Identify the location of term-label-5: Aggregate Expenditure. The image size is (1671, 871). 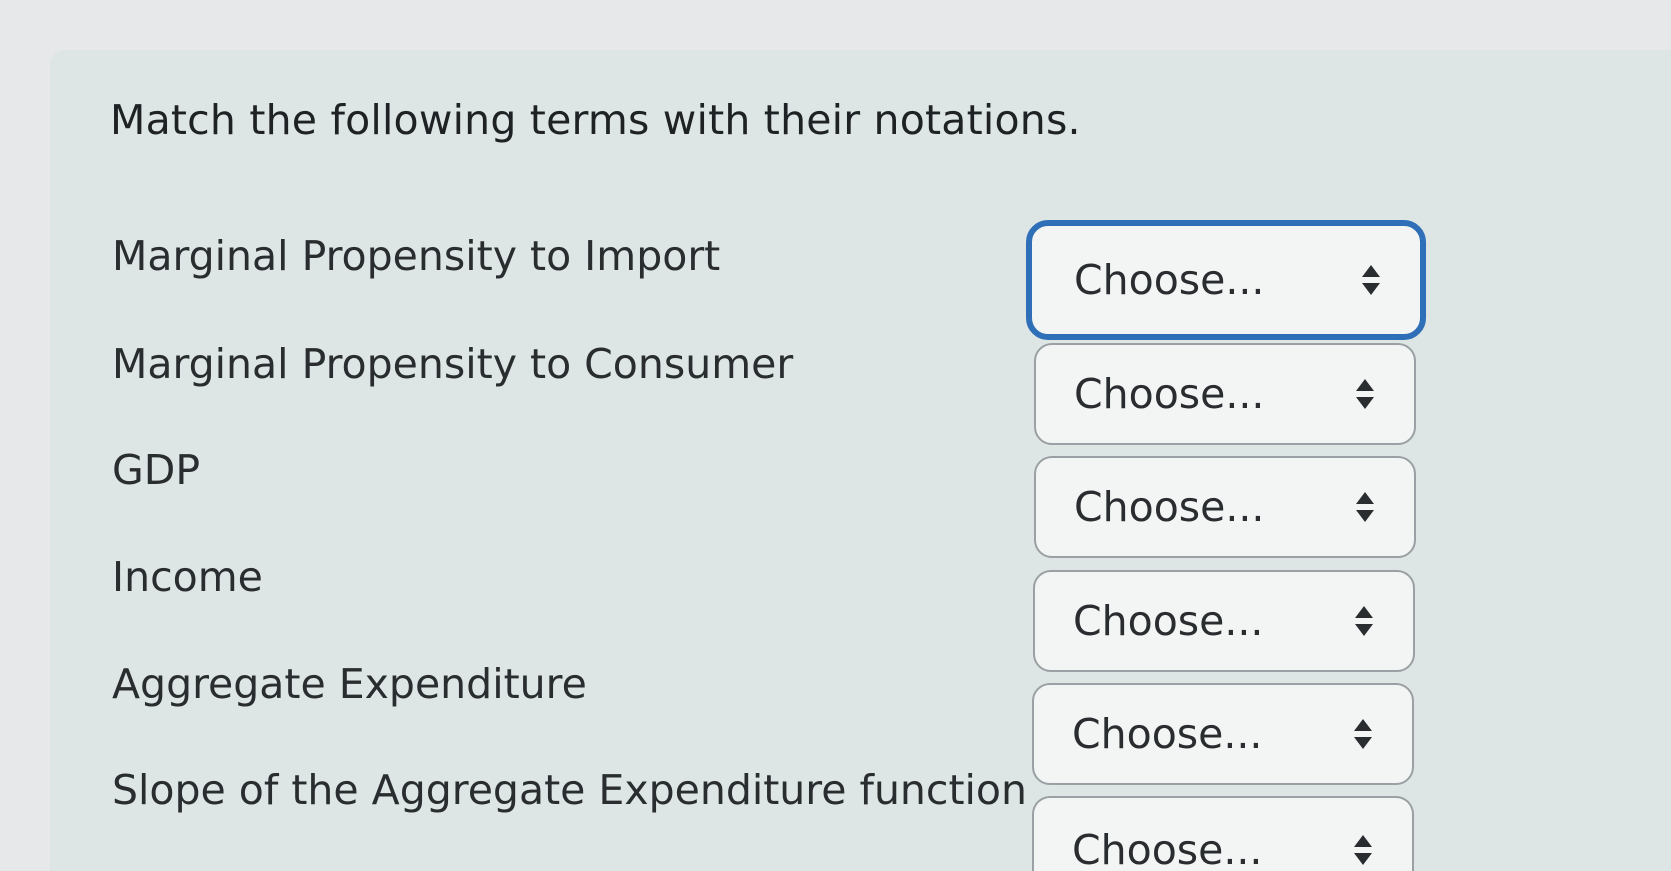
(349, 684).